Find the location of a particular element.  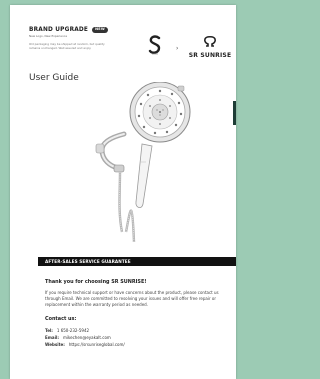

brand-subtitle: New Logo, New Experience is located at coordinates (48, 36).